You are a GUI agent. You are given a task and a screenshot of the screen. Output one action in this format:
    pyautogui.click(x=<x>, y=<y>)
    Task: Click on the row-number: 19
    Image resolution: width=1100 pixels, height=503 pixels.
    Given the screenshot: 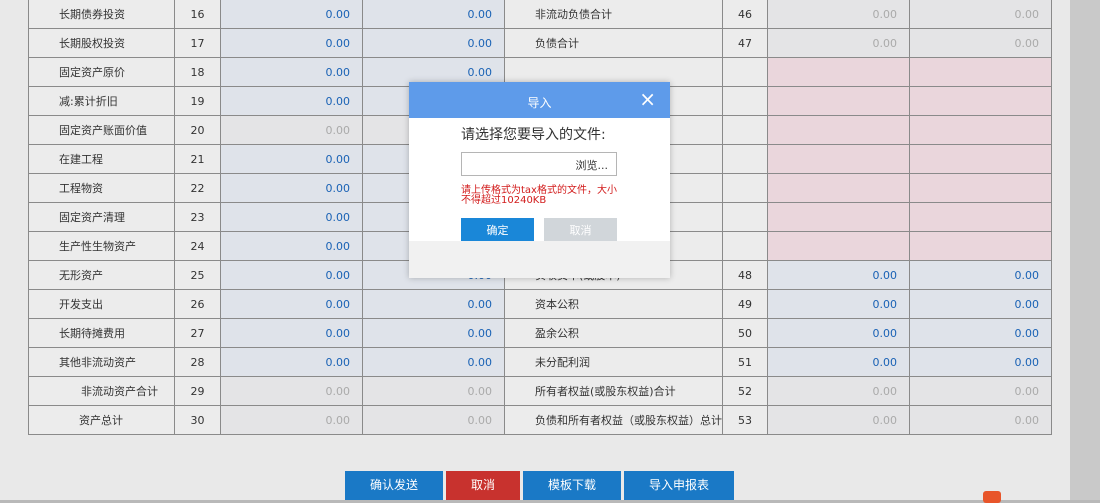 What is the action you would take?
    pyautogui.click(x=197, y=101)
    